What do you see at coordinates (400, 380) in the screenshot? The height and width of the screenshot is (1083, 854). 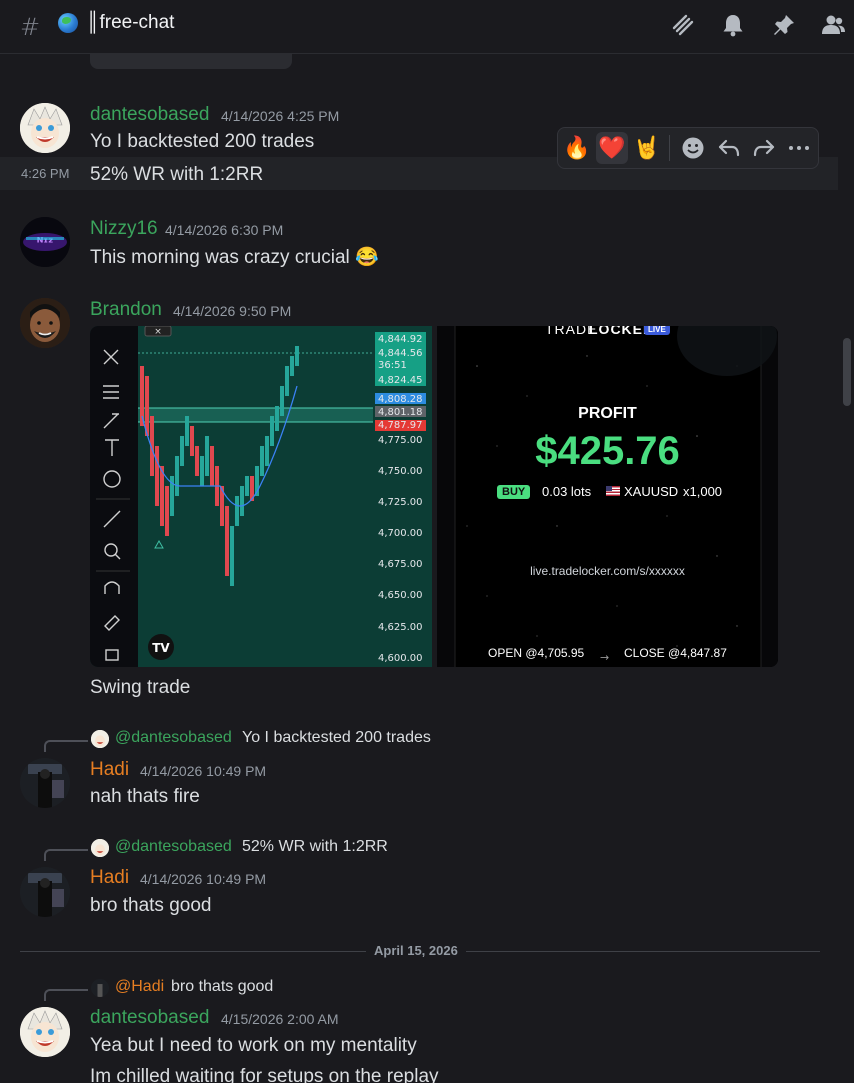 I see `price-axis-label: 4,824.45` at bounding box center [400, 380].